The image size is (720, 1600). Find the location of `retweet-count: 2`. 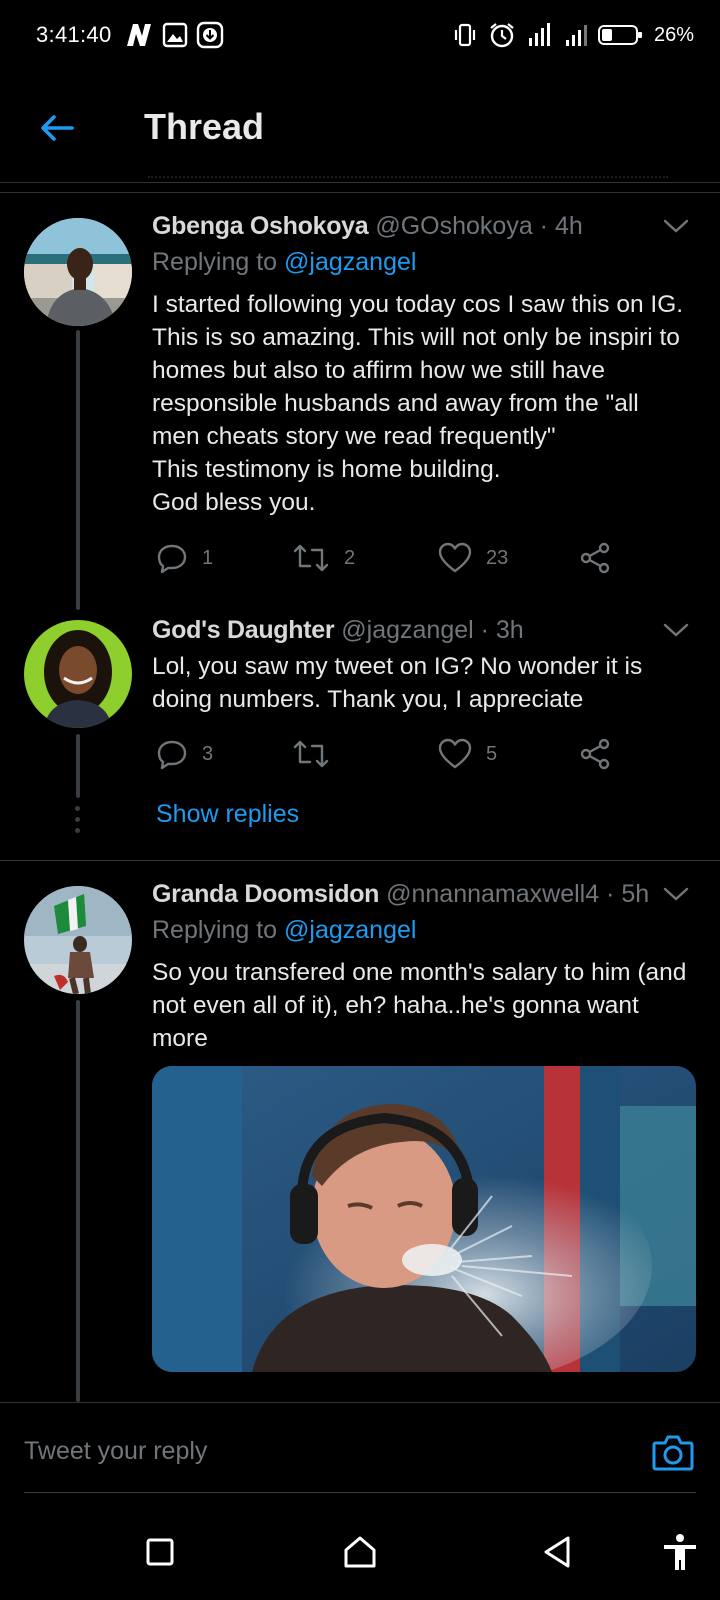

retweet-count: 2 is located at coordinates (350, 557).